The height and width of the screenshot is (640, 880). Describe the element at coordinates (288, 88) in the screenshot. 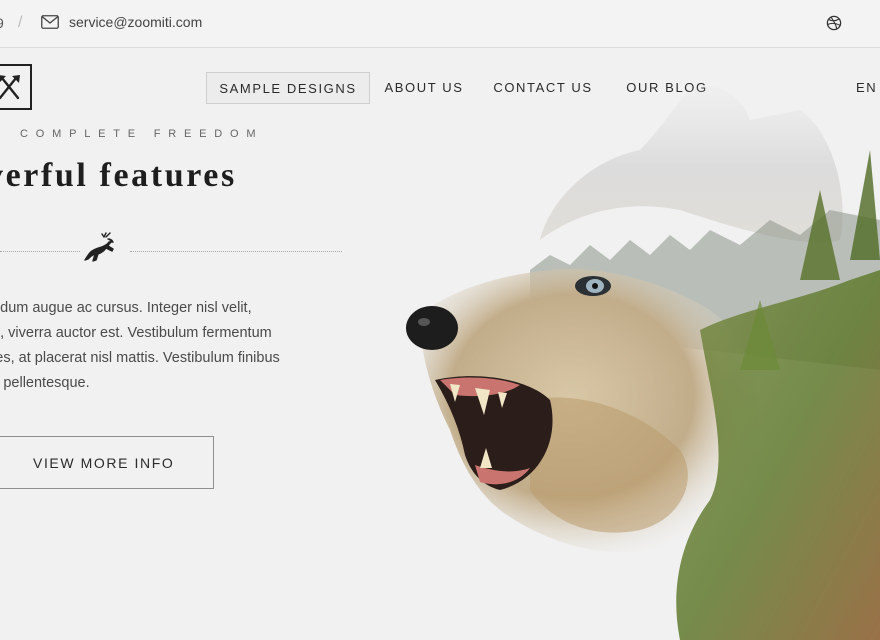

I see `nav-sample-designs: SAMPLE DESIGNS` at that location.